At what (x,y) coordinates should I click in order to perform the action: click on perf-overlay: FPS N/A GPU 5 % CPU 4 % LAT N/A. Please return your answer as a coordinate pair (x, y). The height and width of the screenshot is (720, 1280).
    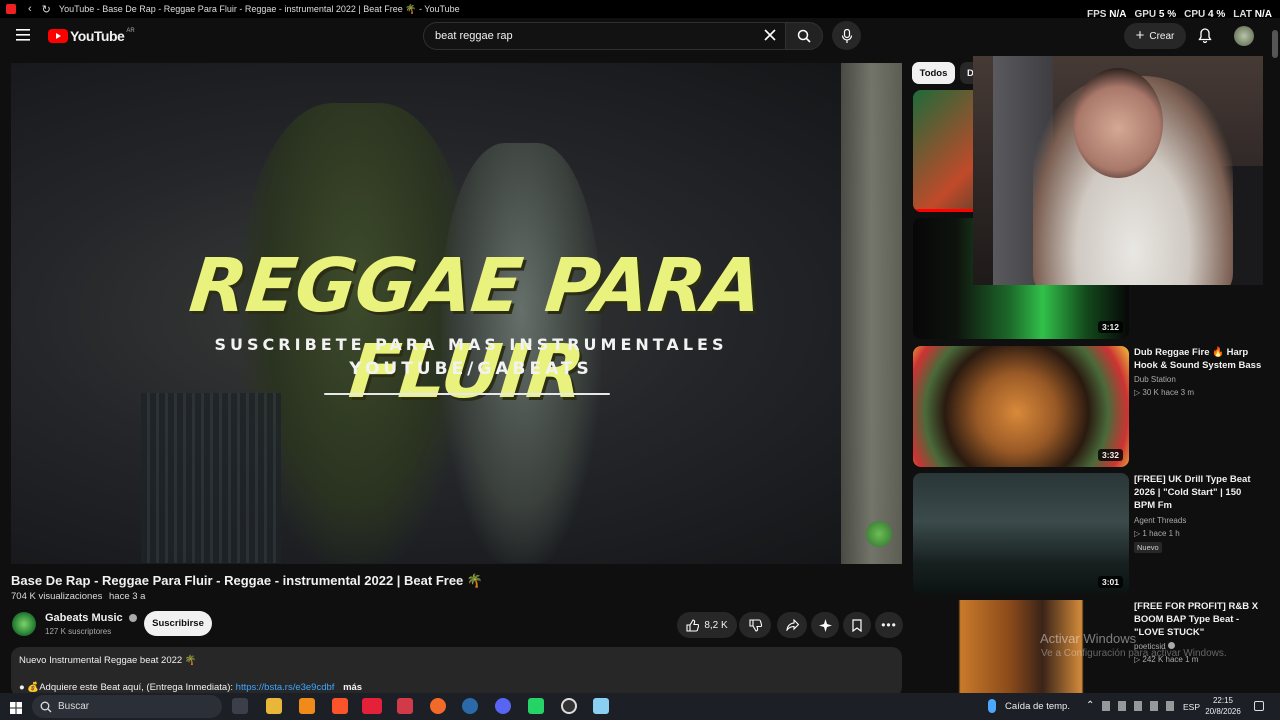
    Looking at the image, I should click on (1183, 14).